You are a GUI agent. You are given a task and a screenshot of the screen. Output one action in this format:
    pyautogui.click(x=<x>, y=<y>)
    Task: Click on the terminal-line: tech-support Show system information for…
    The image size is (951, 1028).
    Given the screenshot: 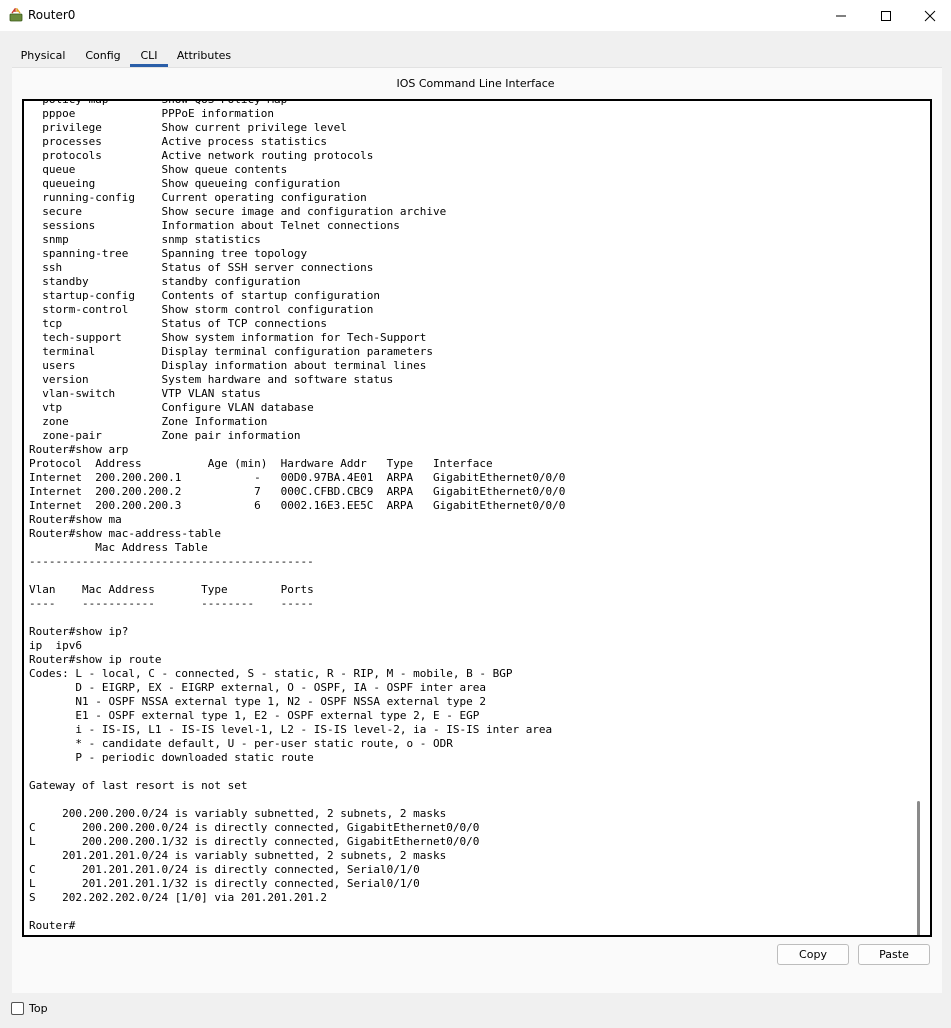 What is the action you would take?
    pyautogui.click(x=228, y=337)
    